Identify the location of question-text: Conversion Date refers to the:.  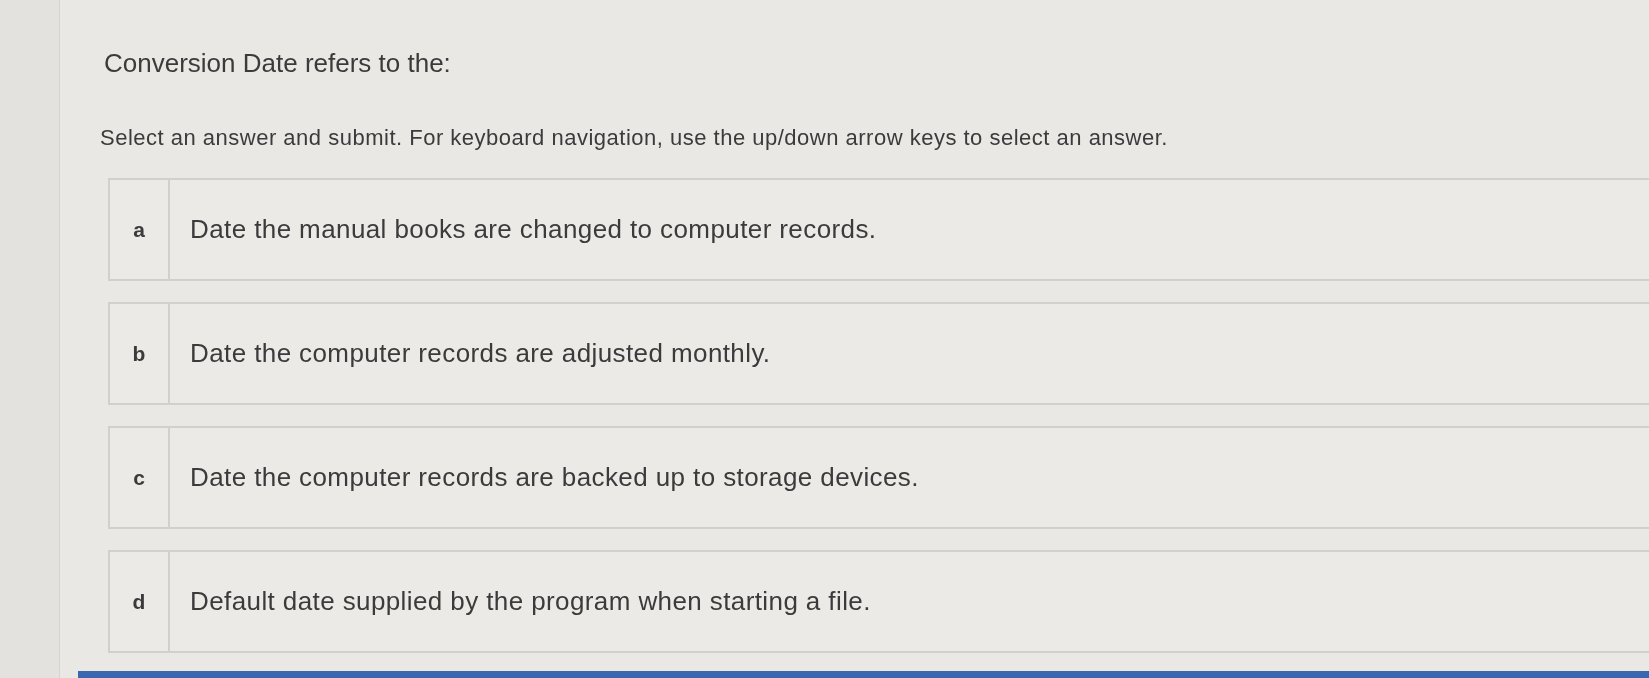
(277, 63).